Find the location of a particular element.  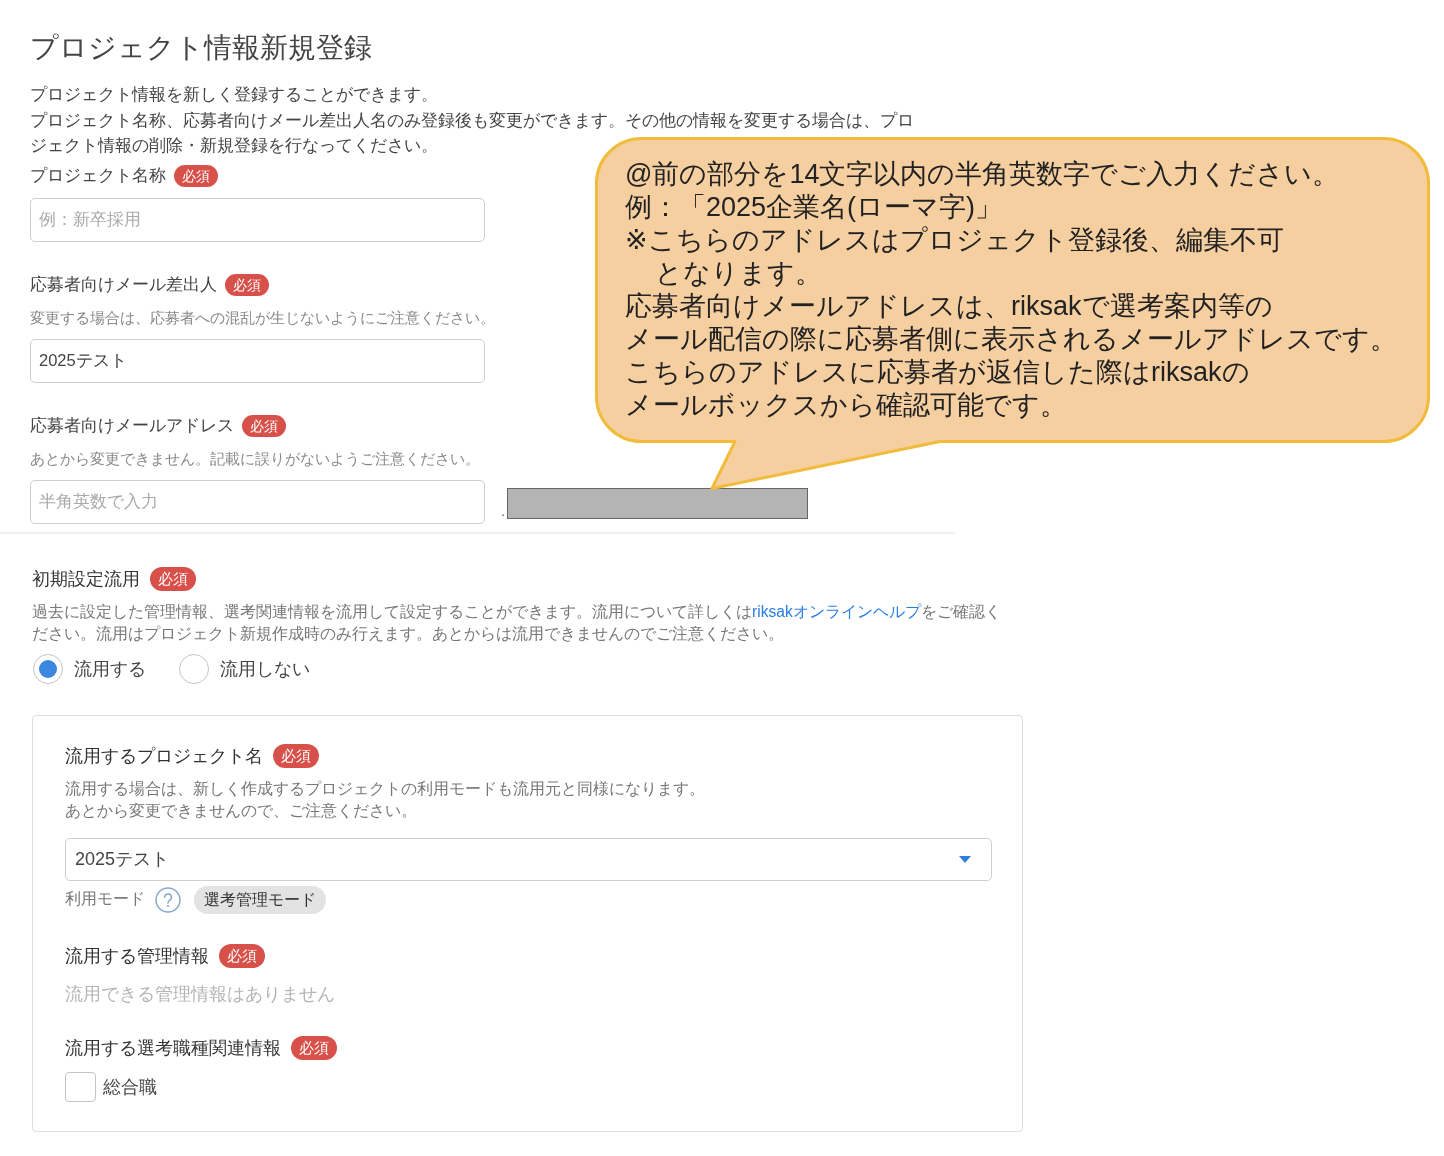

input-field: 例：新卒採用 is located at coordinates (257, 219).